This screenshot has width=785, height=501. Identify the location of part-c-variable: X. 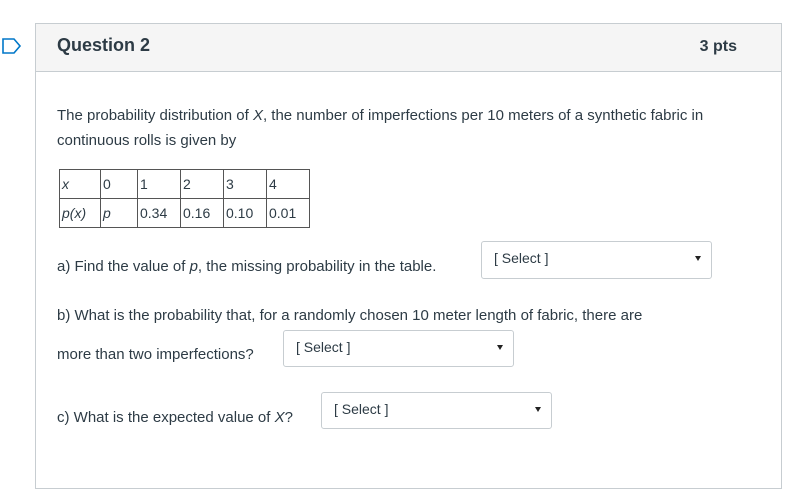
(279, 417).